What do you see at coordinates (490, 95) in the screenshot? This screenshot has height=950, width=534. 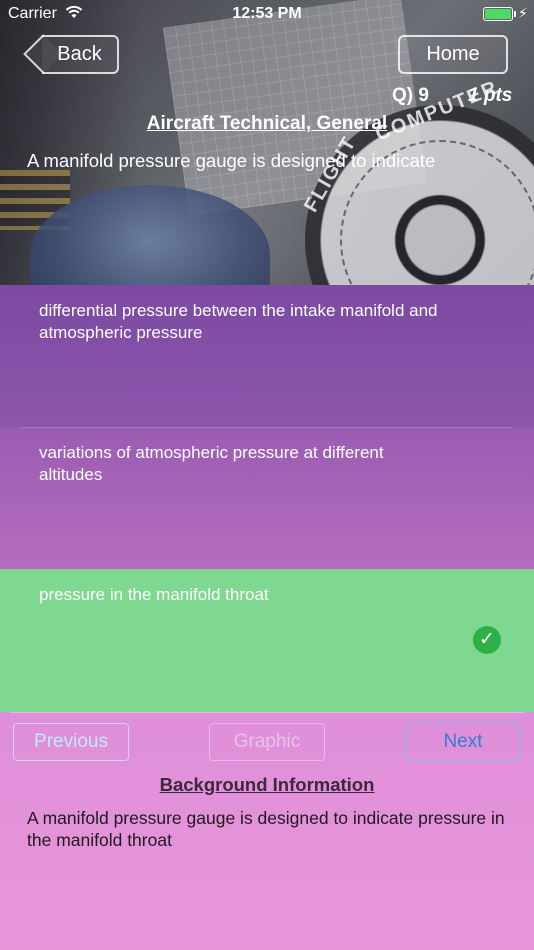 I see `question-points: 1 pts` at bounding box center [490, 95].